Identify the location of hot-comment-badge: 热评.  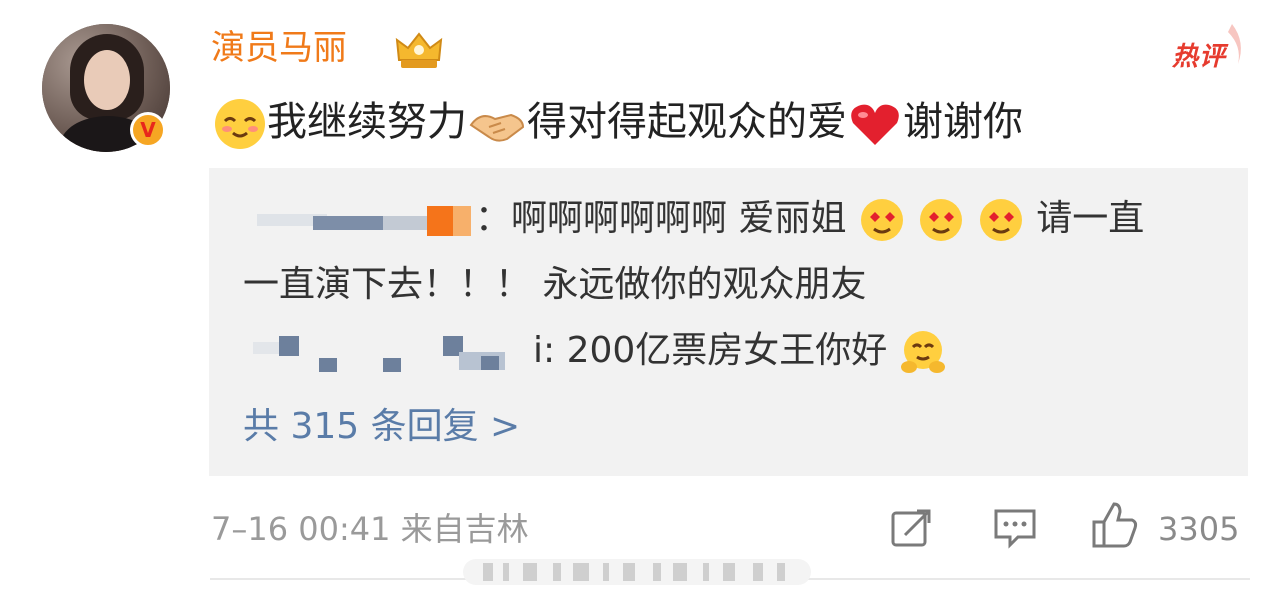
(1210, 49).